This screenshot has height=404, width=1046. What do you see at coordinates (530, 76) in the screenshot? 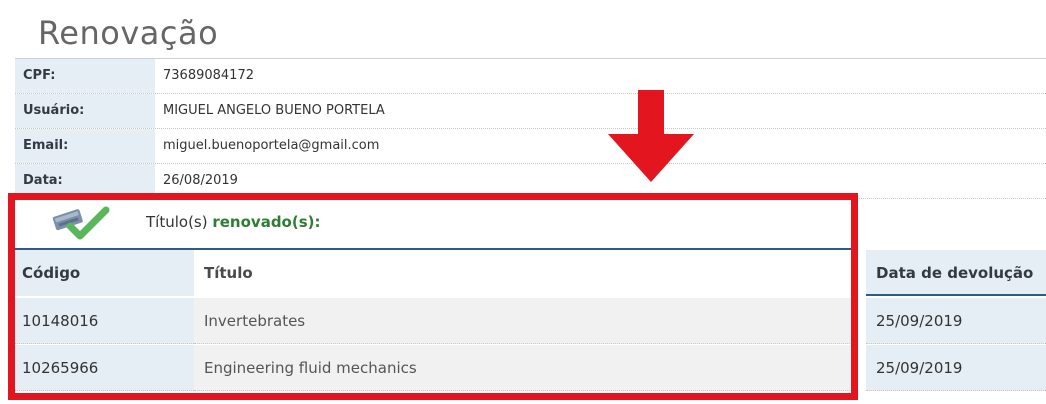
I see `info-row-cpf: CPF: 73689084172` at bounding box center [530, 76].